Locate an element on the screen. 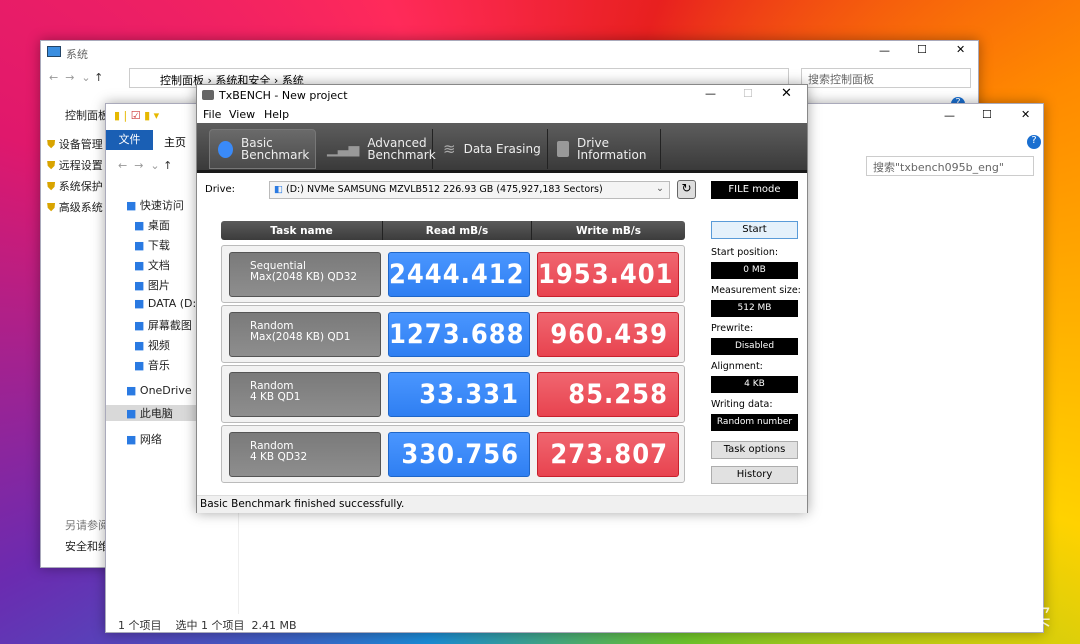 The width and height of the screenshot is (1080, 644). setting-label: Writing data: is located at coordinates (742, 404).